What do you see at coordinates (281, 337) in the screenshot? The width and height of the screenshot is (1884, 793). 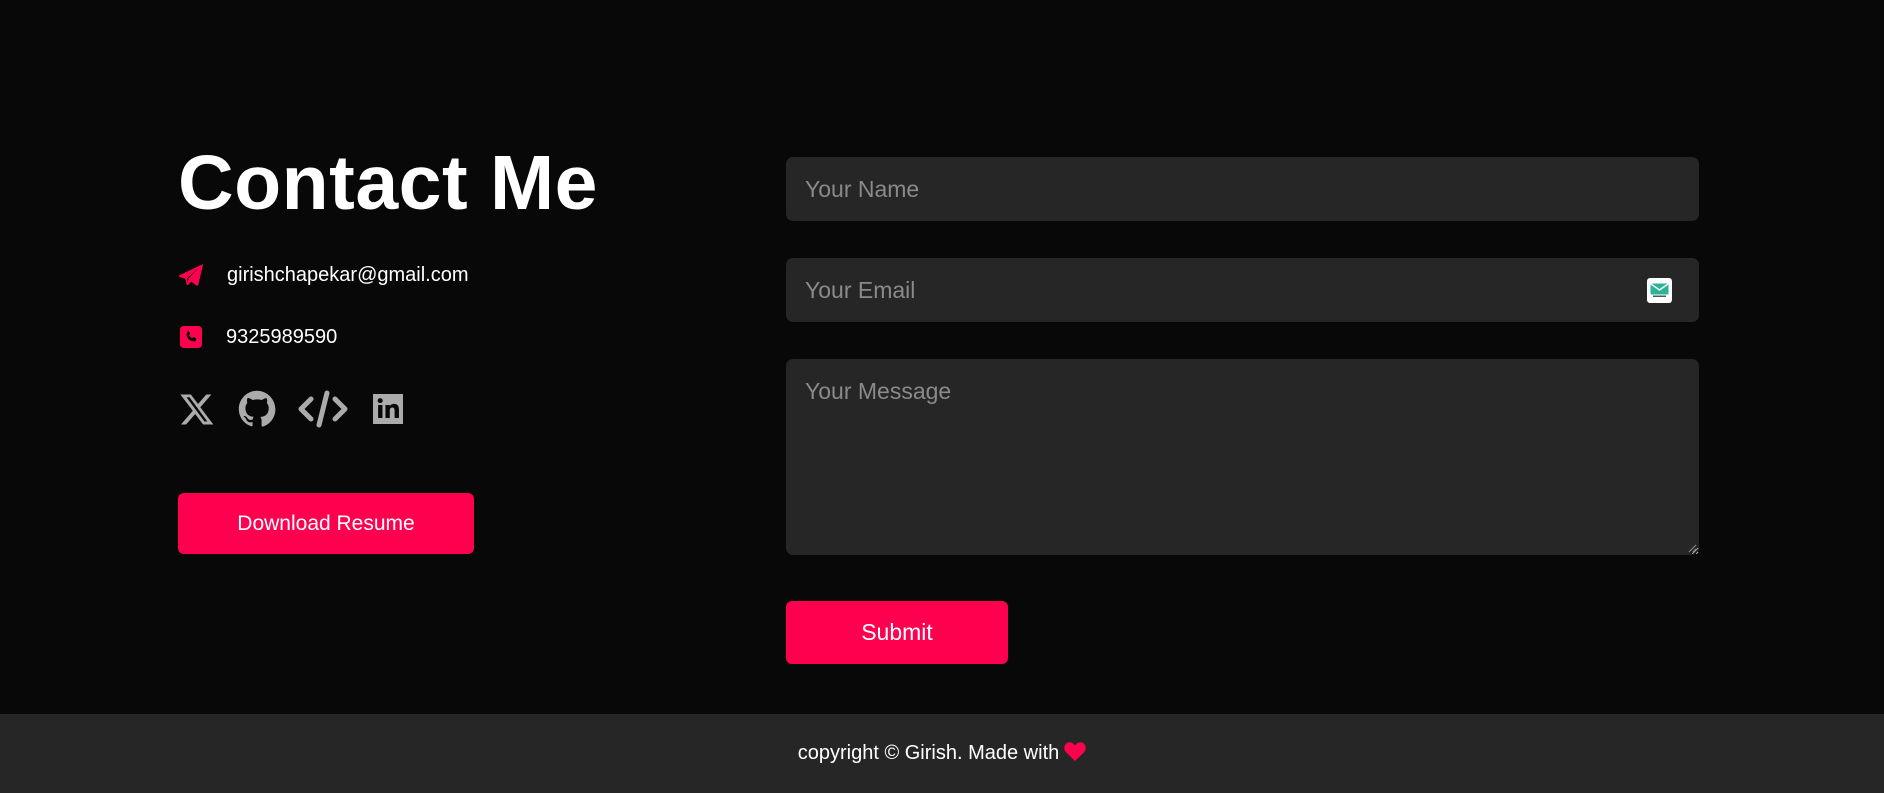 I see `phone-text: 9325989590` at bounding box center [281, 337].